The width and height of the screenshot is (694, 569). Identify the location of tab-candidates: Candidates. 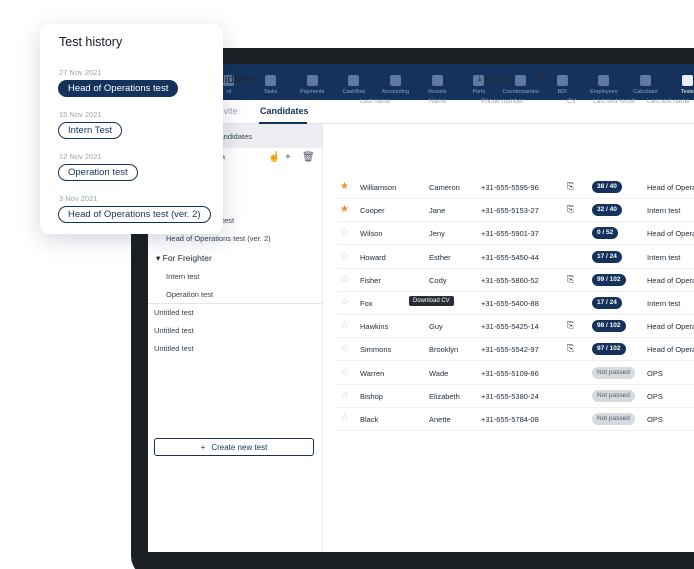
(284, 111).